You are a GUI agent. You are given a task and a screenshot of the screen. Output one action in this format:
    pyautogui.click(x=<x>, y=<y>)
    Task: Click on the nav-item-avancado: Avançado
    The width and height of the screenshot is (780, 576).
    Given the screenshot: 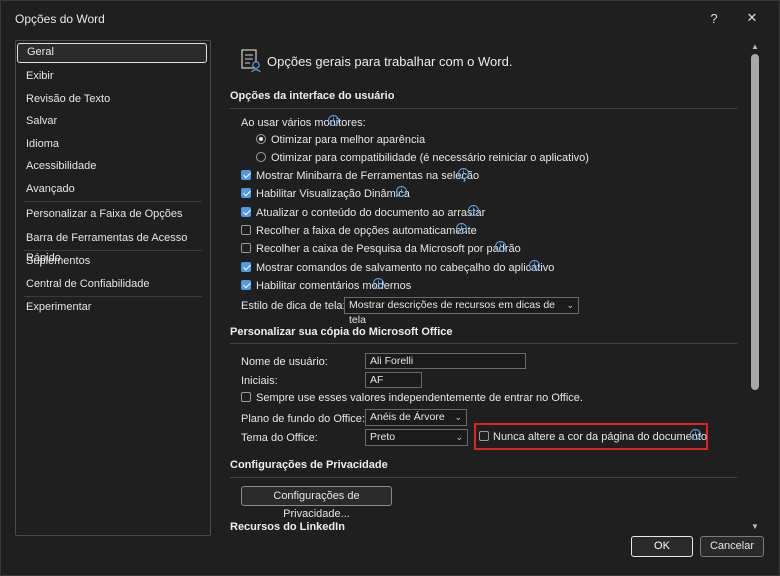 What is the action you would take?
    pyautogui.click(x=112, y=189)
    